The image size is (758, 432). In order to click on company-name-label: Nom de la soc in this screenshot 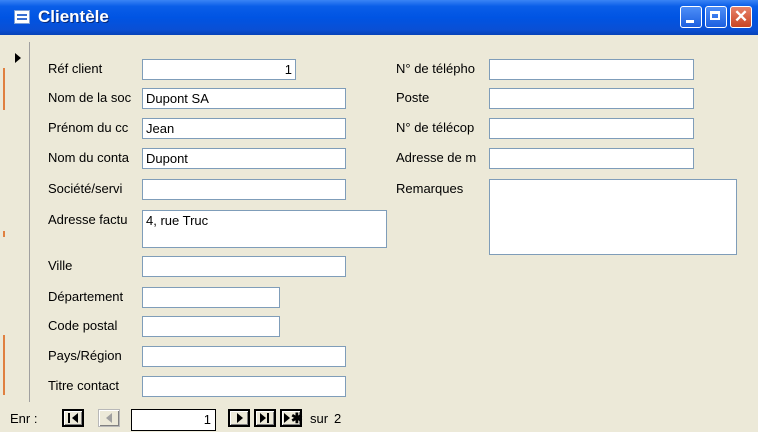, I will do `click(90, 97)`.